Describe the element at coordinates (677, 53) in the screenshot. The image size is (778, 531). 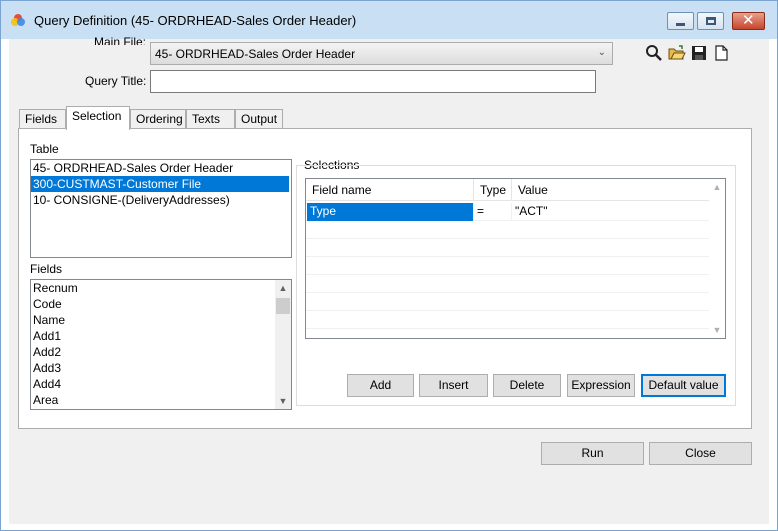
I see `open-folder-icon` at that location.